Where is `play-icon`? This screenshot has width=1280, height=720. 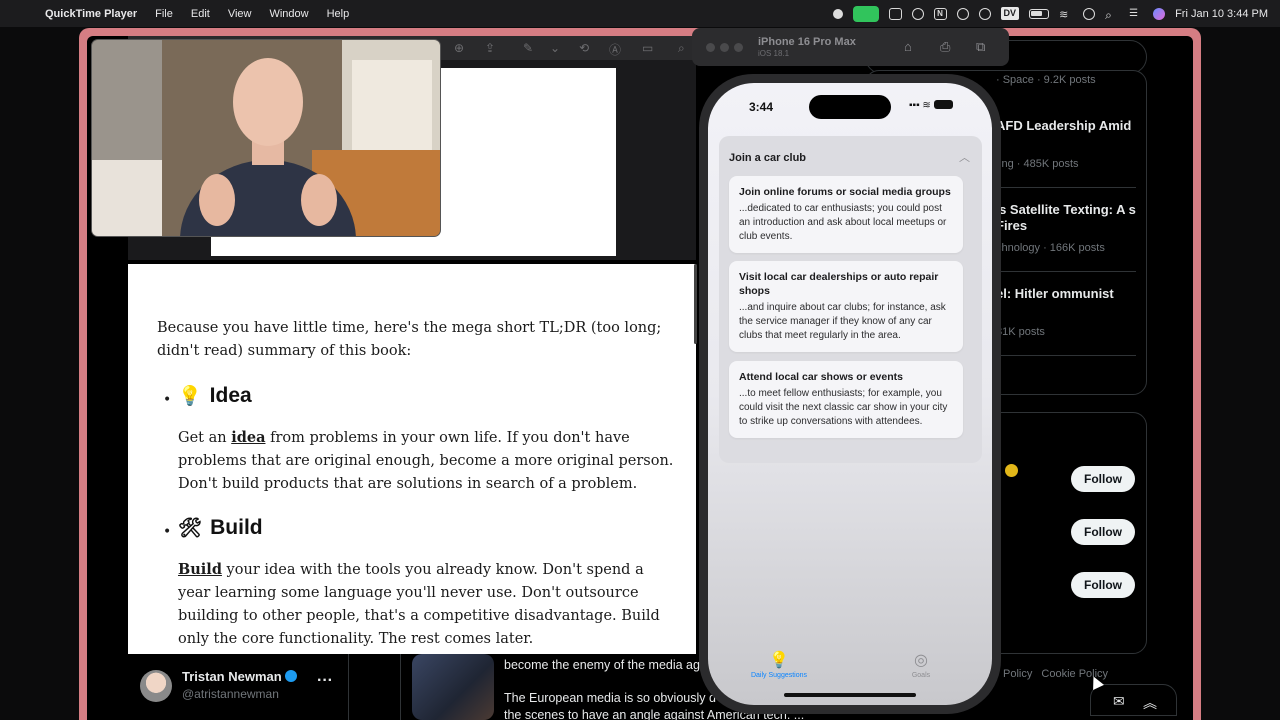 play-icon is located at coordinates (984, 13).